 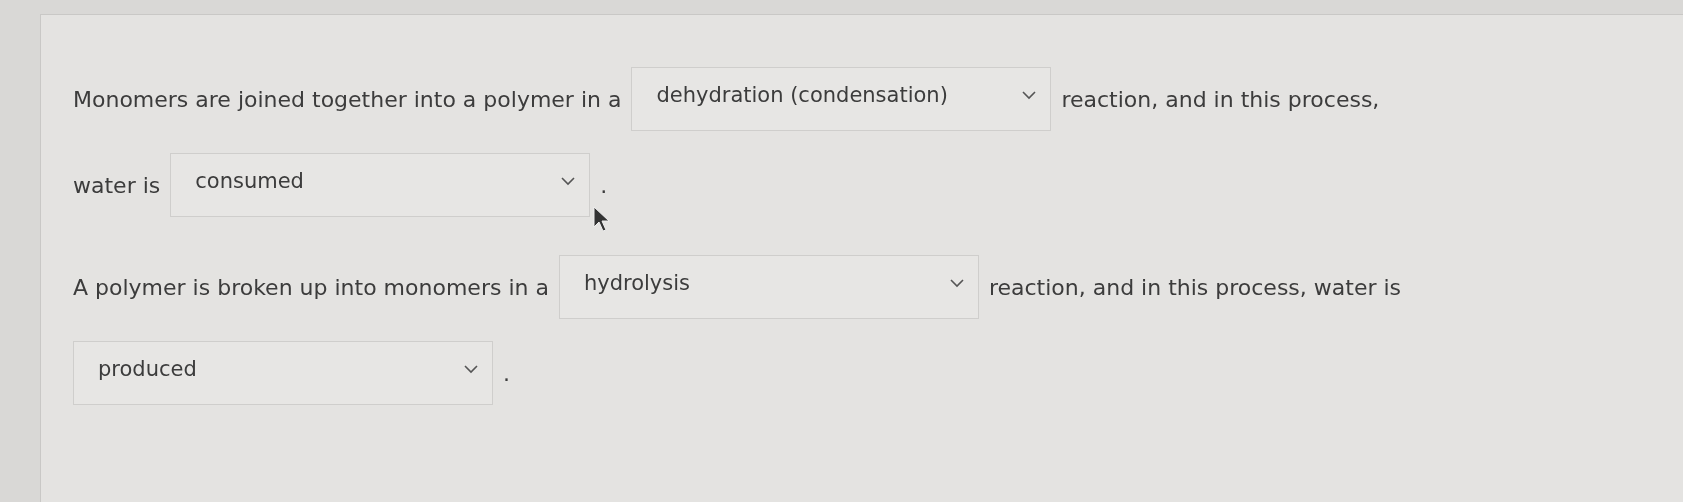 What do you see at coordinates (1195, 287) in the screenshot?
I see `question-text: reaction, and in this process, water is` at bounding box center [1195, 287].